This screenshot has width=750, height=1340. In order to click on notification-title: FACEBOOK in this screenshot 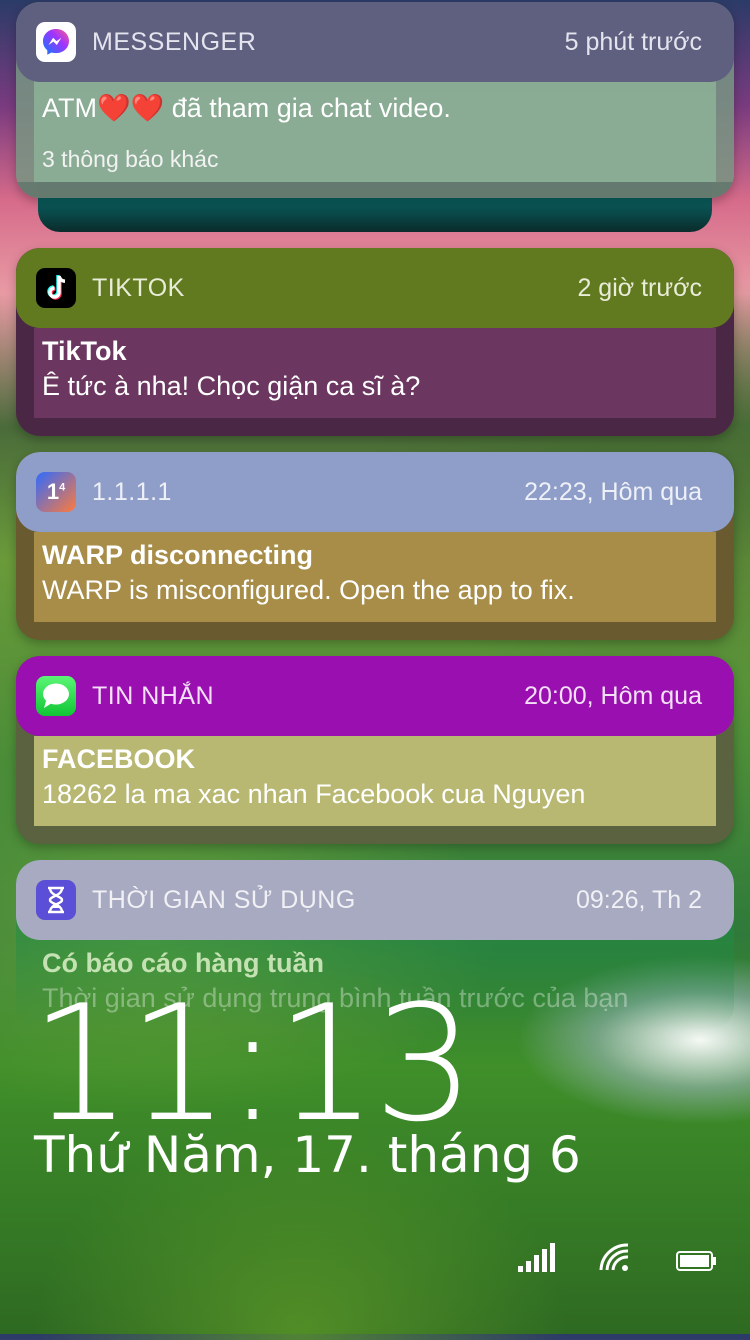, I will do `click(119, 759)`.